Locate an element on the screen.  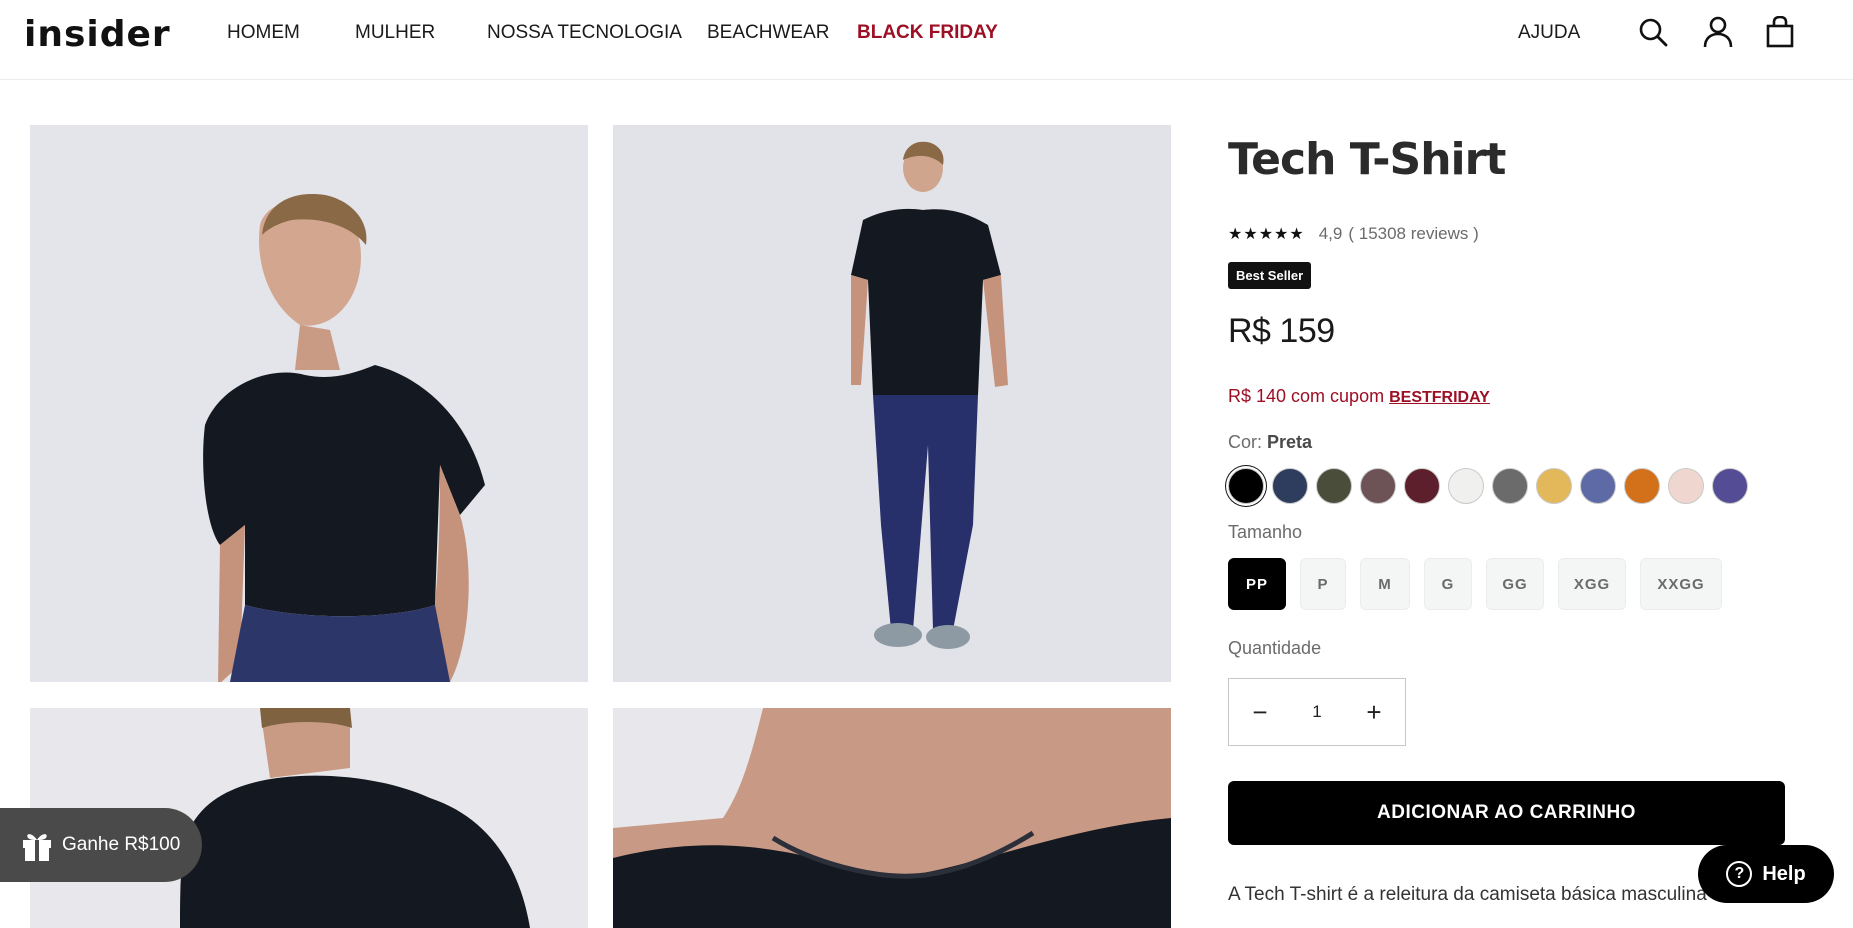
size-option-xxgg: XXGG is located at coordinates (1681, 584).